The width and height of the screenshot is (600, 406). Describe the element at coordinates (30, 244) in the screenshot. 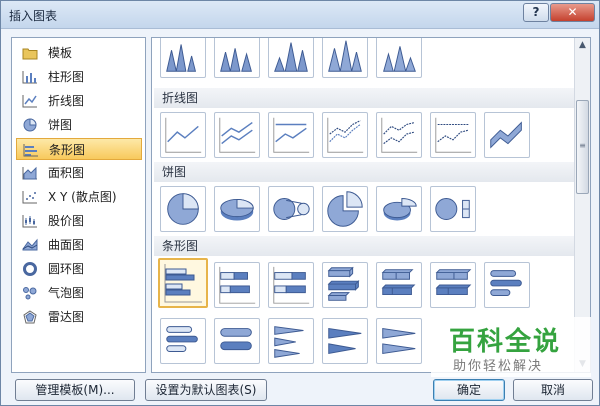

I see `surface-chart-icon` at that location.